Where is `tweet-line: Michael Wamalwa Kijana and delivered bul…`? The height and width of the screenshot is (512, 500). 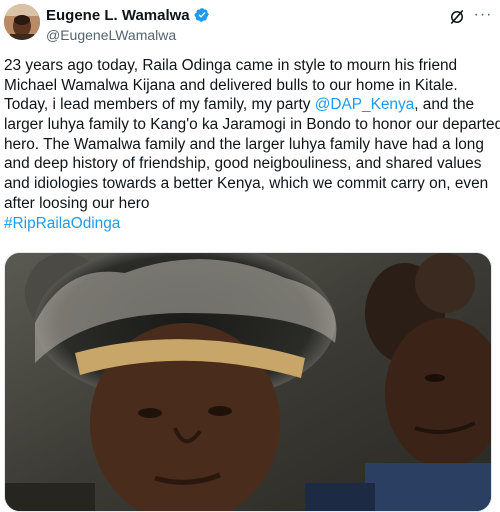
tweet-line: Michael Wamalwa Kijana and delivered bul… is located at coordinates (231, 85).